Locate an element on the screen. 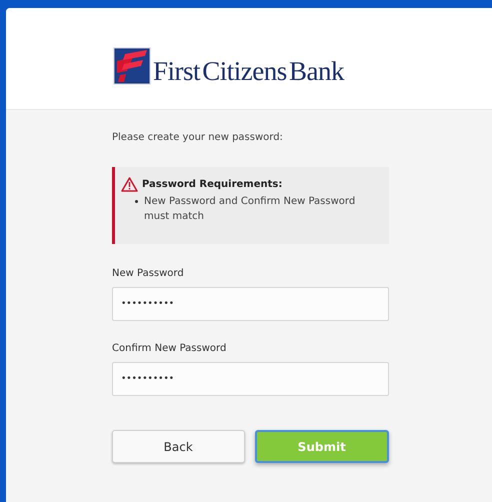  back-button: Back is located at coordinates (178, 446).